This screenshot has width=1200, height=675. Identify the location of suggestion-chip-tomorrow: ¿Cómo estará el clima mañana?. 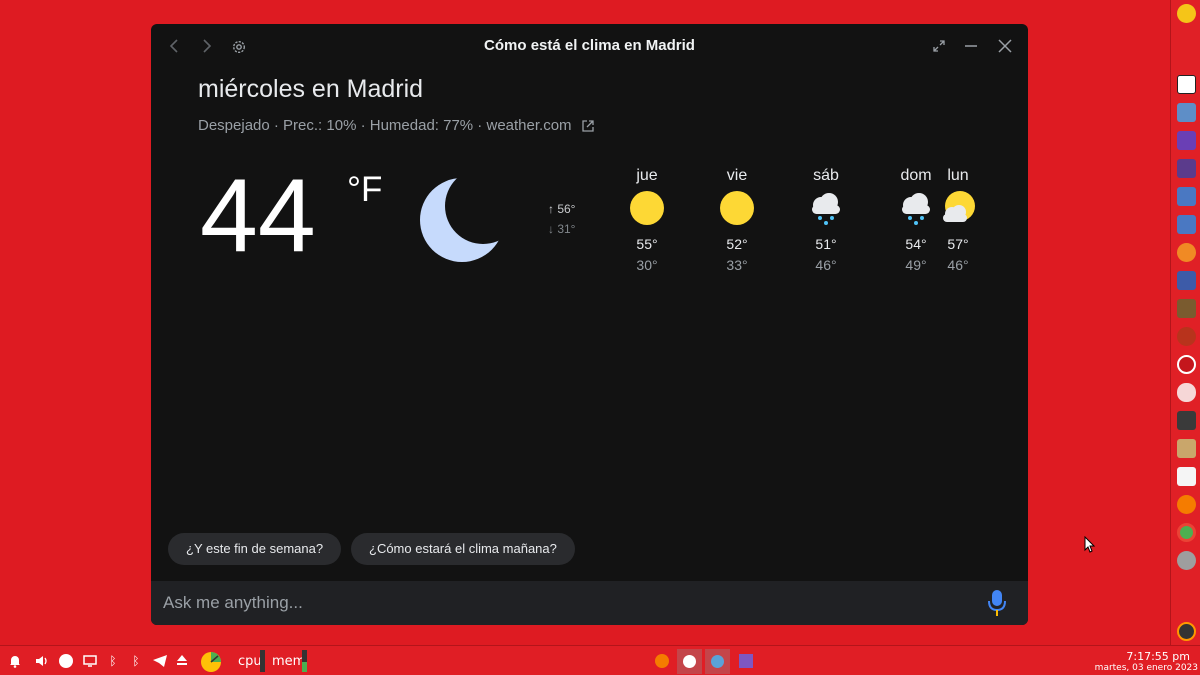
(463, 549).